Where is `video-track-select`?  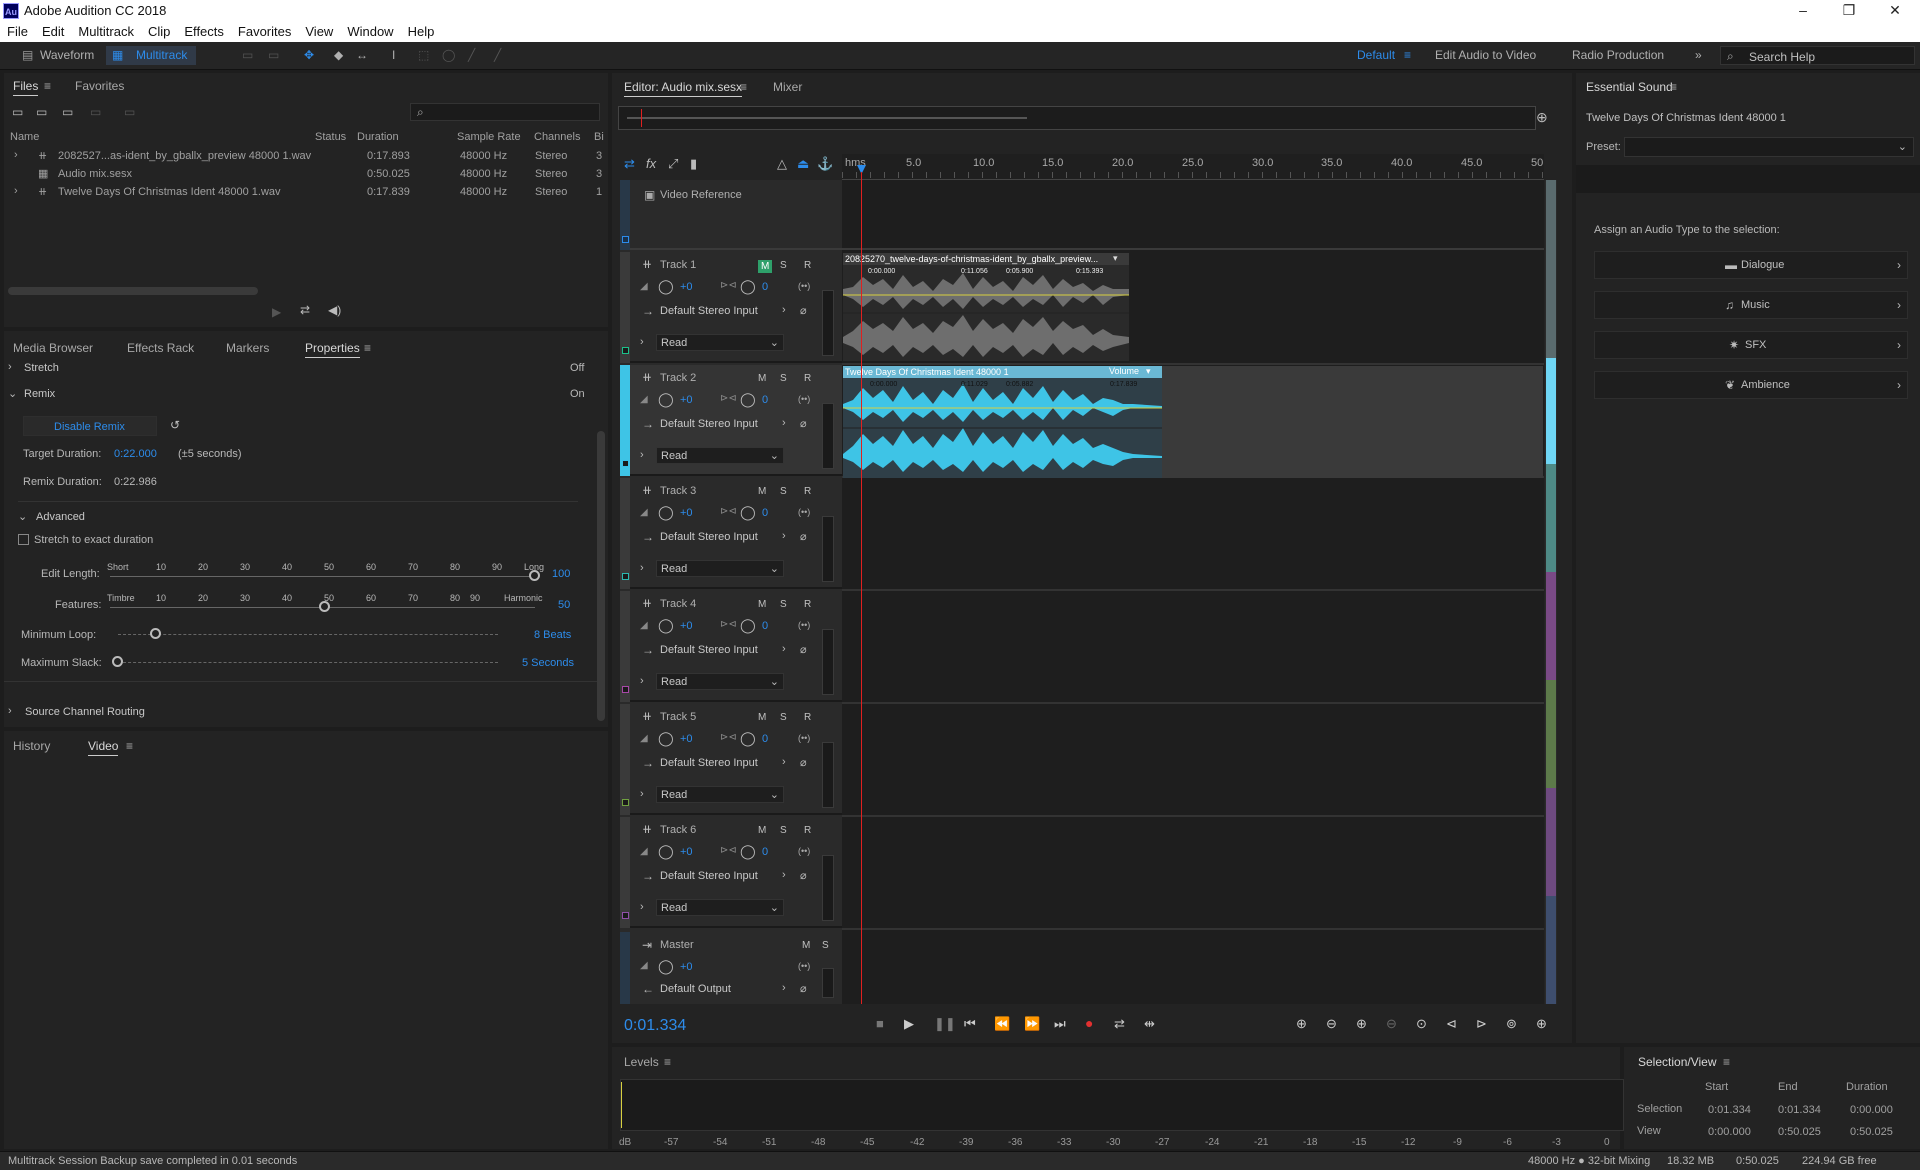 video-track-select is located at coordinates (625, 239).